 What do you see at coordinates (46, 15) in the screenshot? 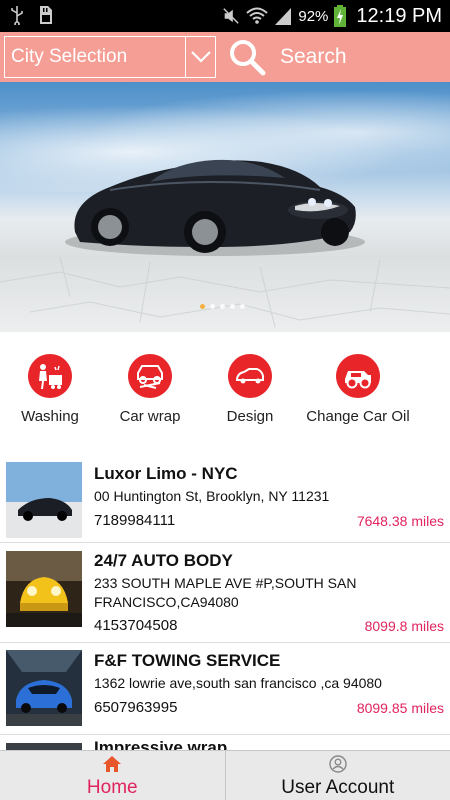
I see `sd-card-icon` at bounding box center [46, 15].